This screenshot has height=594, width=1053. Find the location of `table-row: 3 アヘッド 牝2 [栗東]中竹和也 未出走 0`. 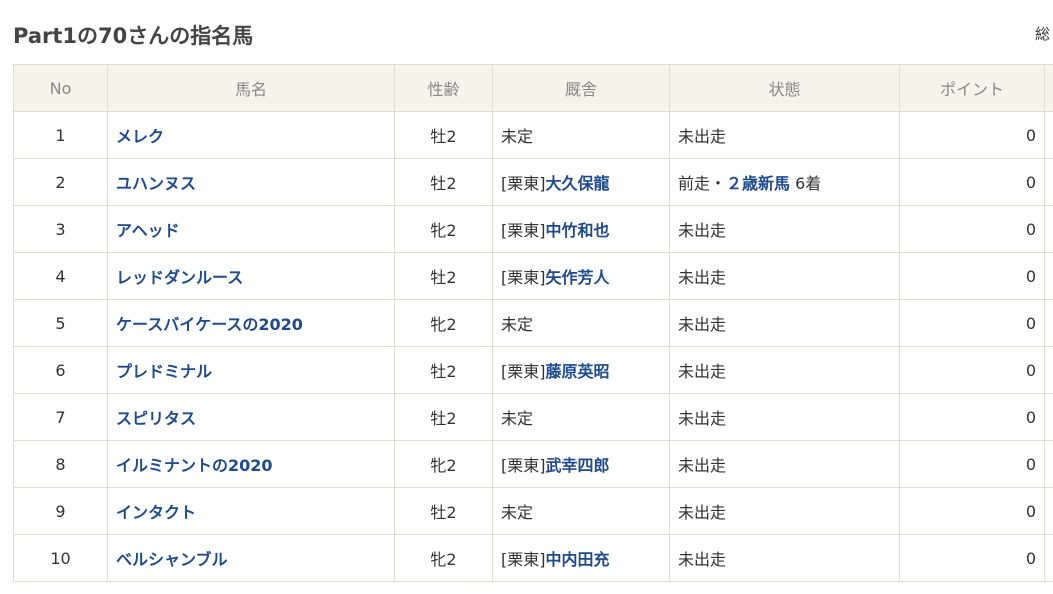

table-row: 3 アヘッド 牝2 [栗東]中竹和也 未出走 0 is located at coordinates (533, 229).